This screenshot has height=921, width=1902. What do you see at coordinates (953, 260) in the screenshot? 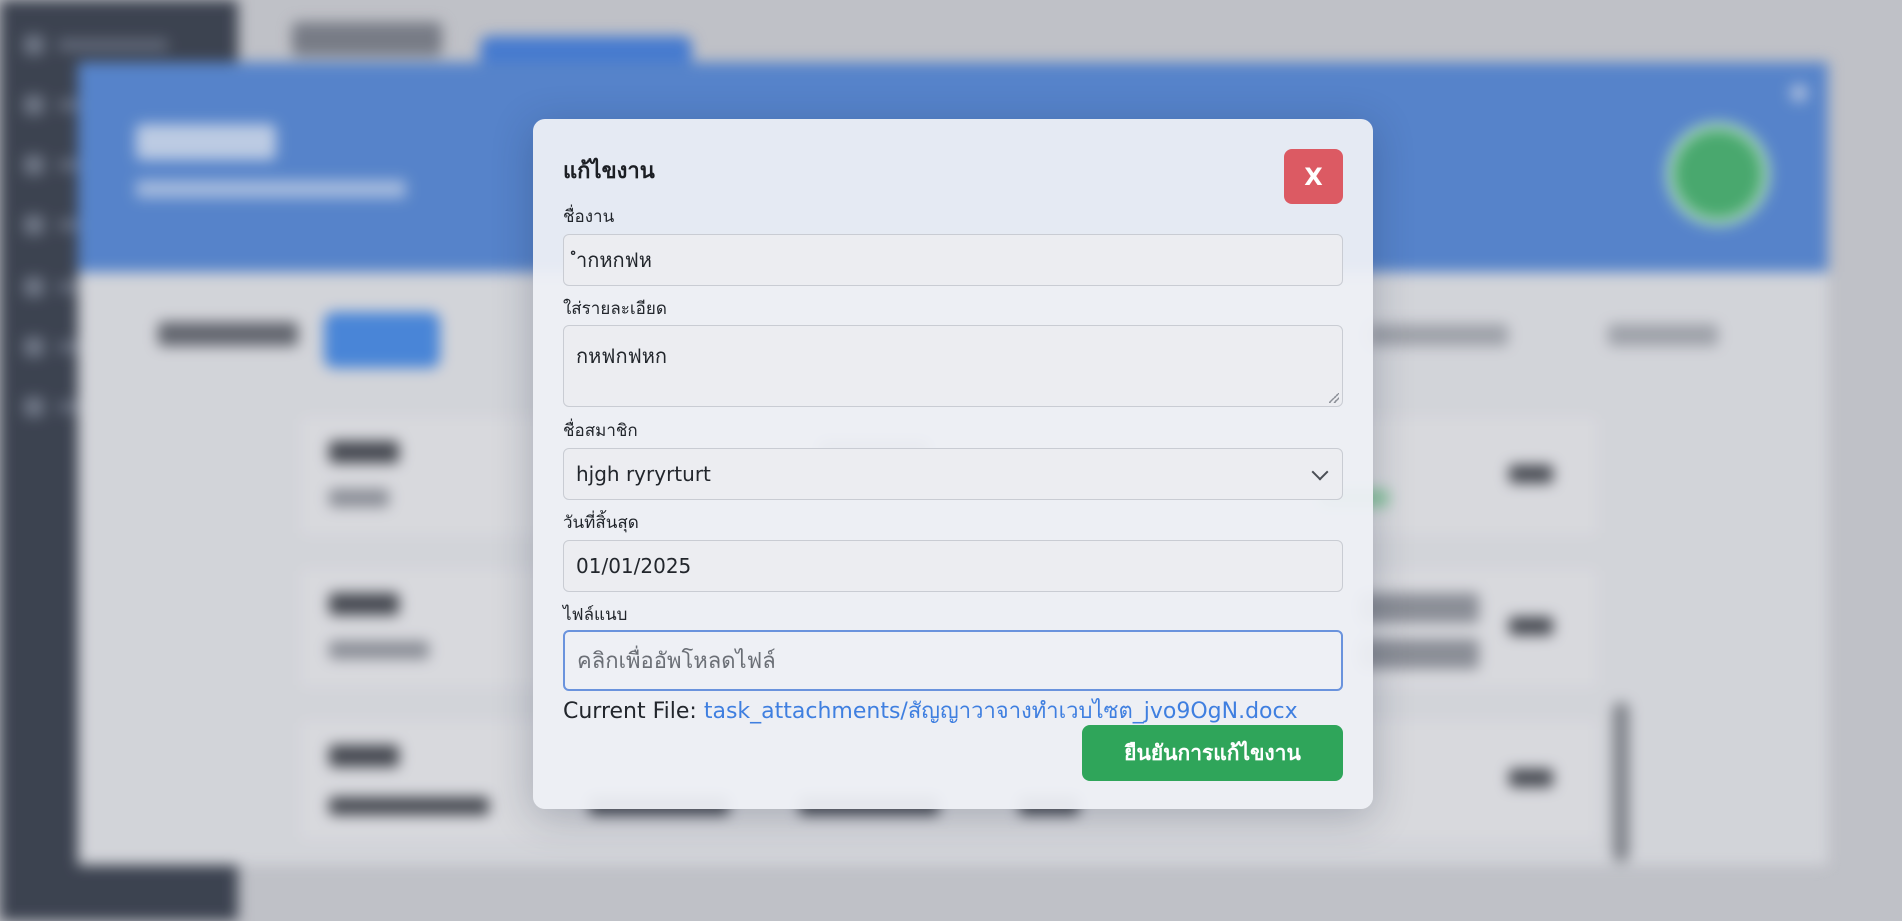
I see `task-name-input: ำกหกฟห` at bounding box center [953, 260].